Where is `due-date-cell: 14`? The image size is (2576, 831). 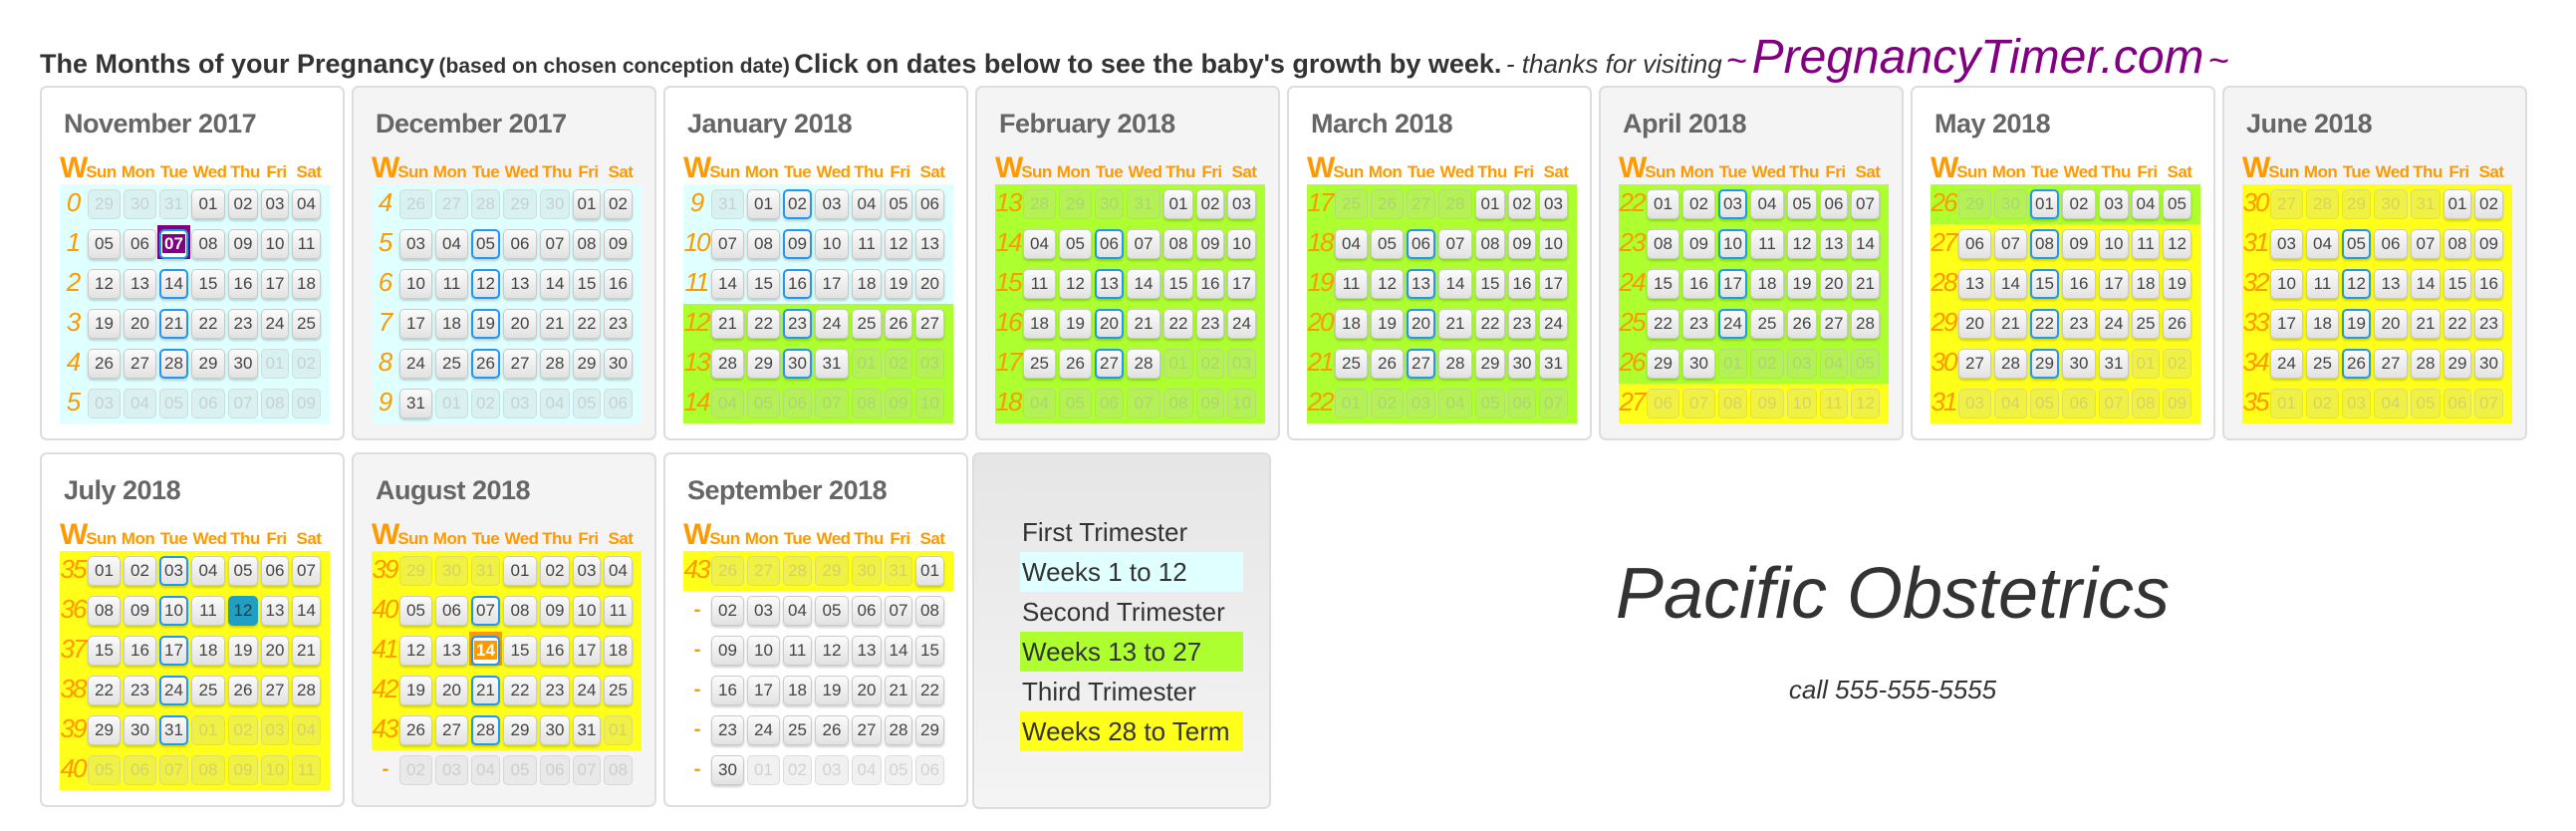
due-date-cell: 14 is located at coordinates (485, 649).